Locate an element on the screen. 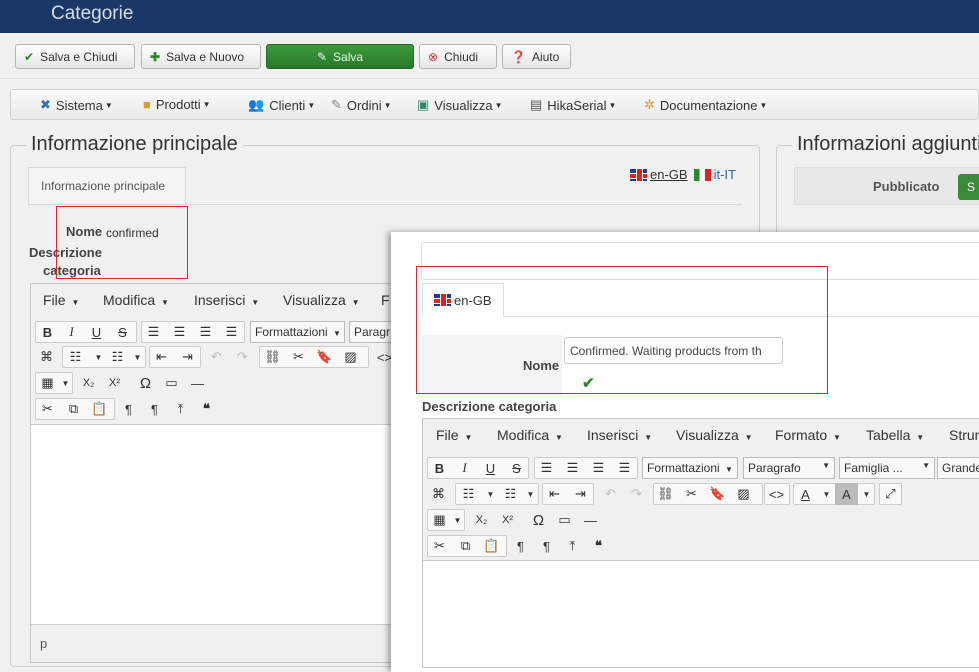 The image size is (979, 672). menu-sistema: ✖ Sistema ▼ is located at coordinates (76, 105).